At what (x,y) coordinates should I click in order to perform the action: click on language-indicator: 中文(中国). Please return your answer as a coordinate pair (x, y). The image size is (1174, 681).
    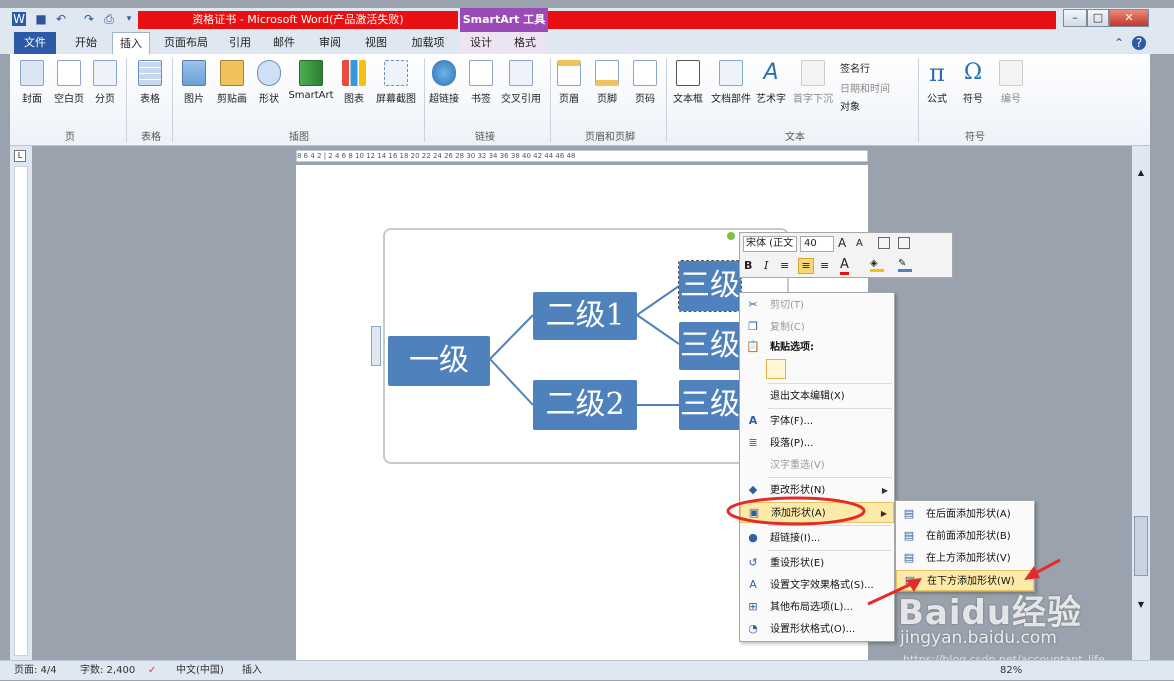
    Looking at the image, I should click on (200, 671).